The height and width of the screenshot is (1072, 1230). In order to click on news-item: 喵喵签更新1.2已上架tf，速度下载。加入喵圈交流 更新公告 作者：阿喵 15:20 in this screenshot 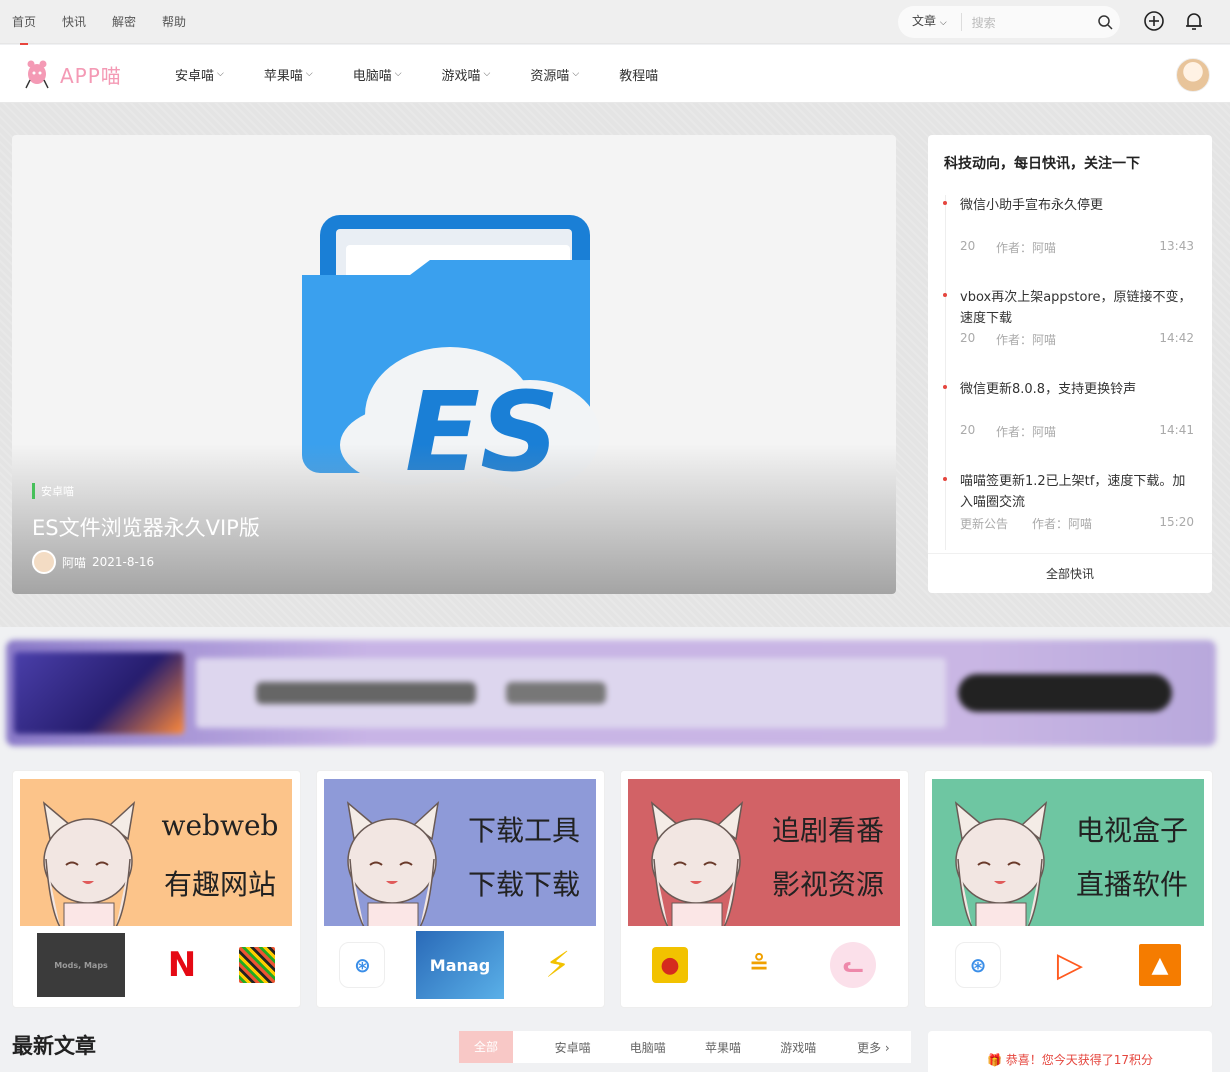, I will do `click(1068, 501)`.